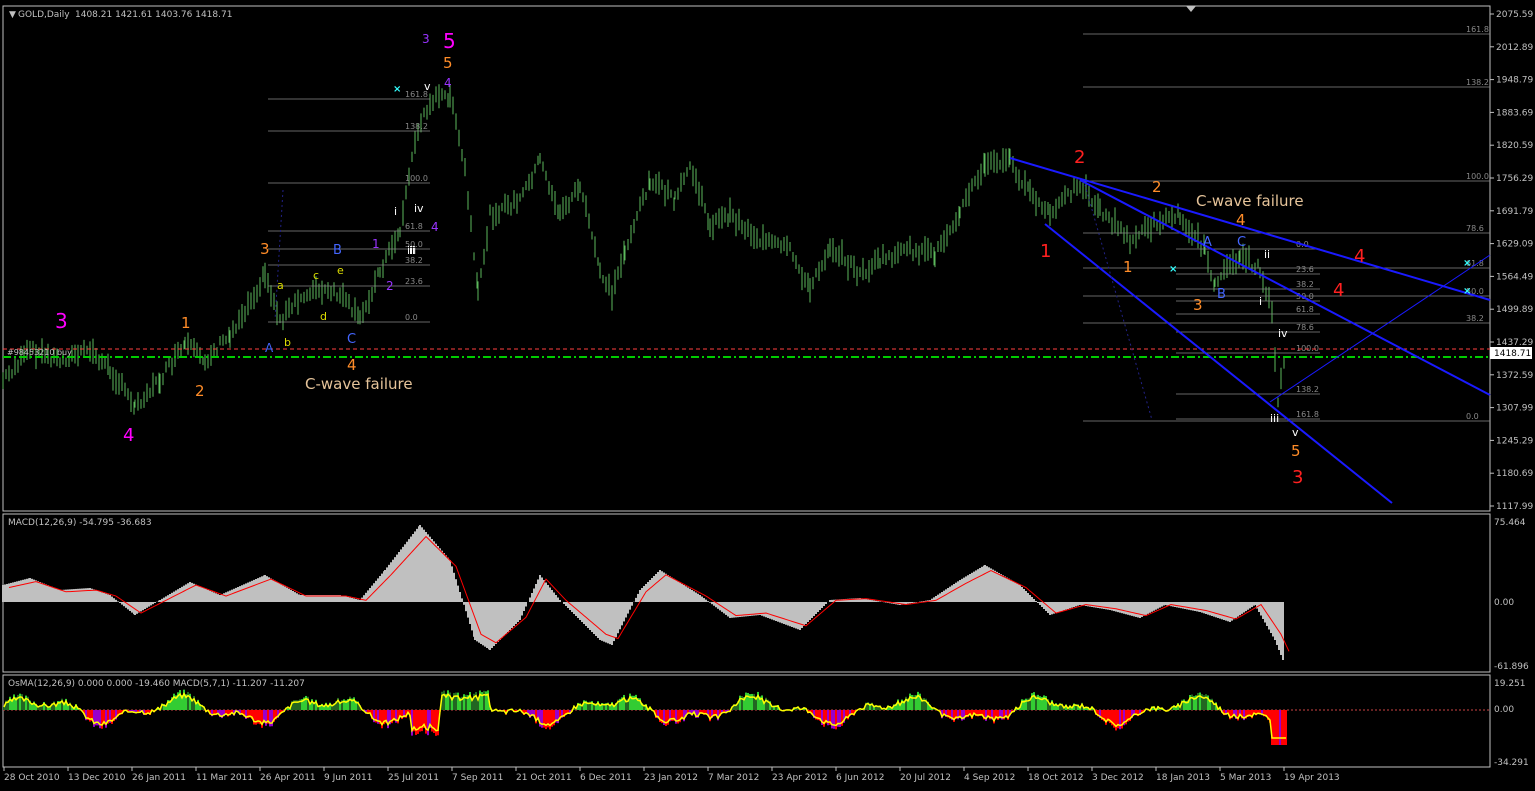 The height and width of the screenshot is (791, 1535). I want to click on date-tick-label: 7 Sep 2011, so click(477, 778).